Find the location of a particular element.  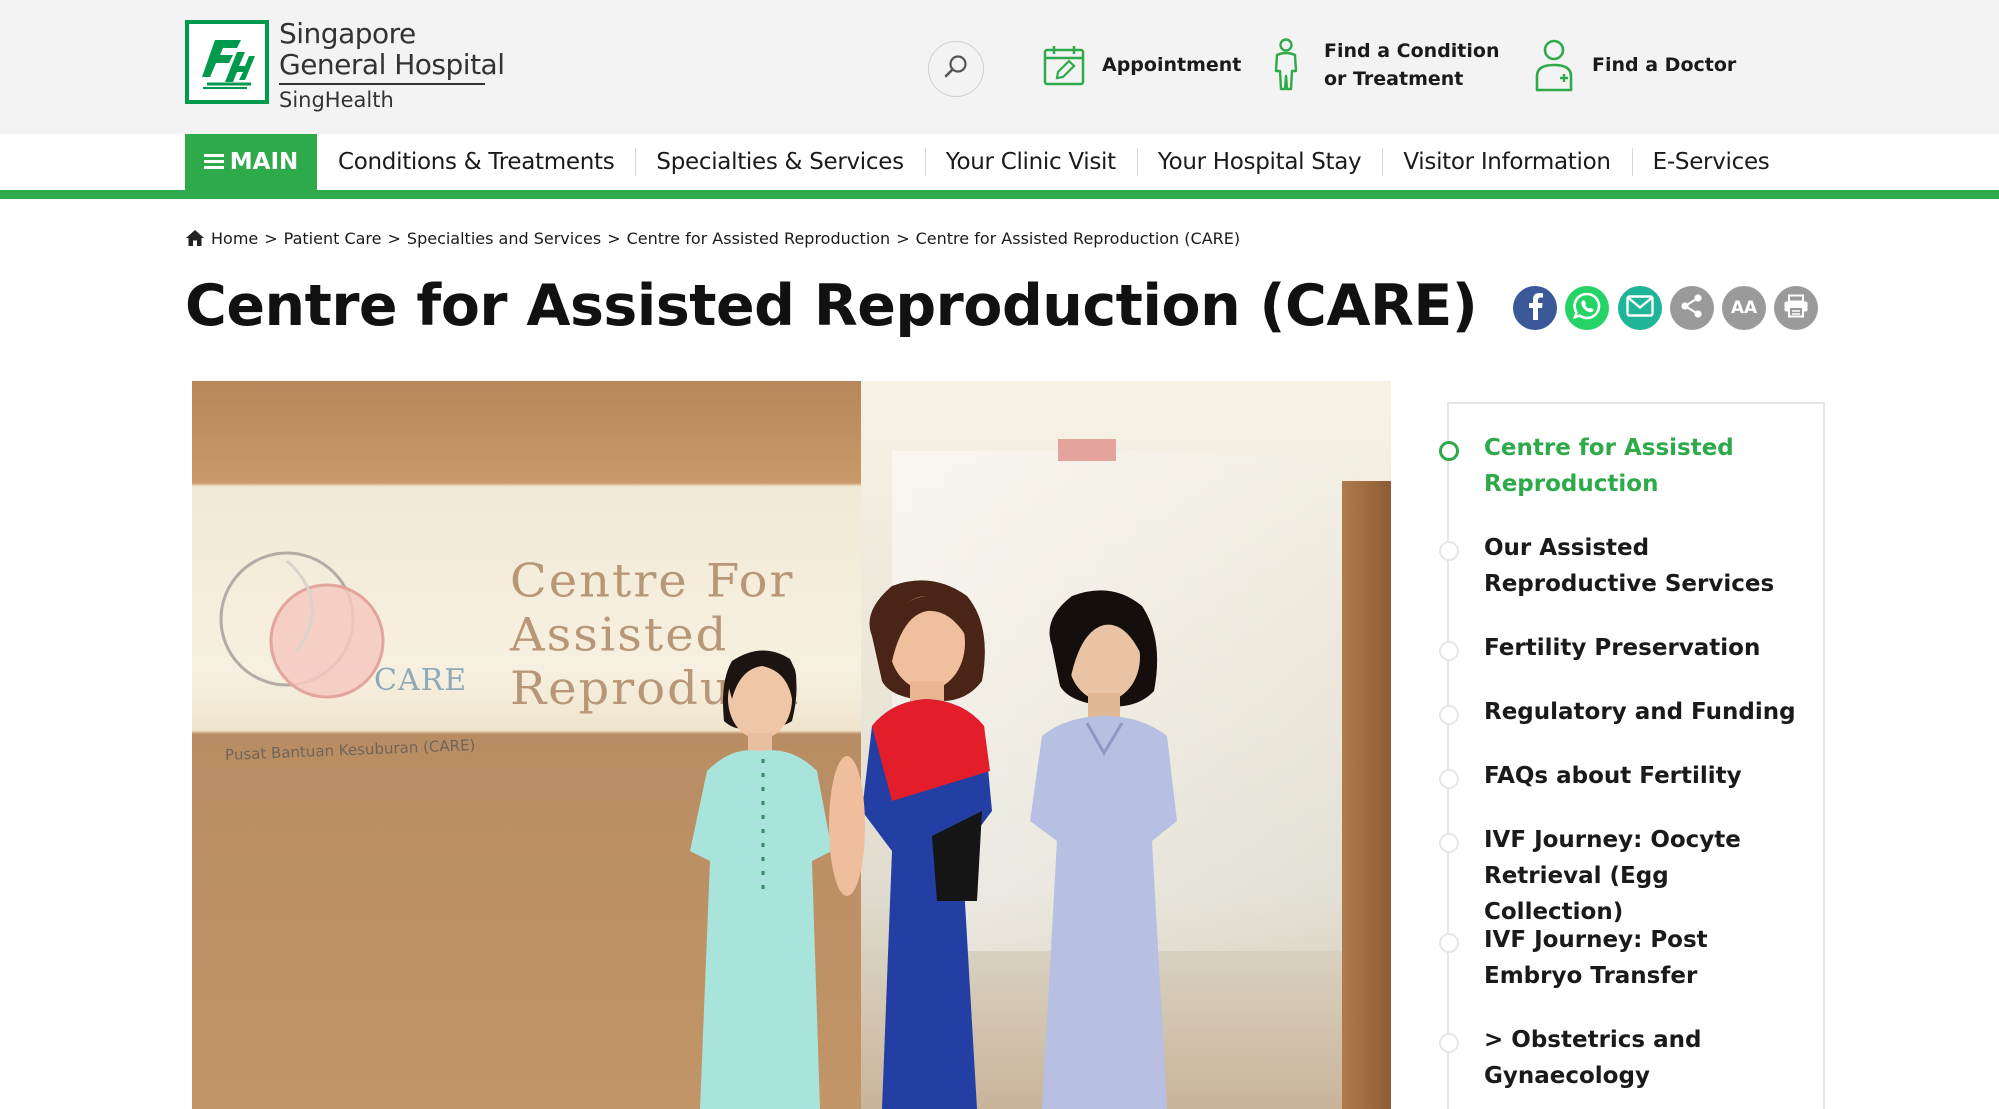

hamburger-icon is located at coordinates (213, 162).